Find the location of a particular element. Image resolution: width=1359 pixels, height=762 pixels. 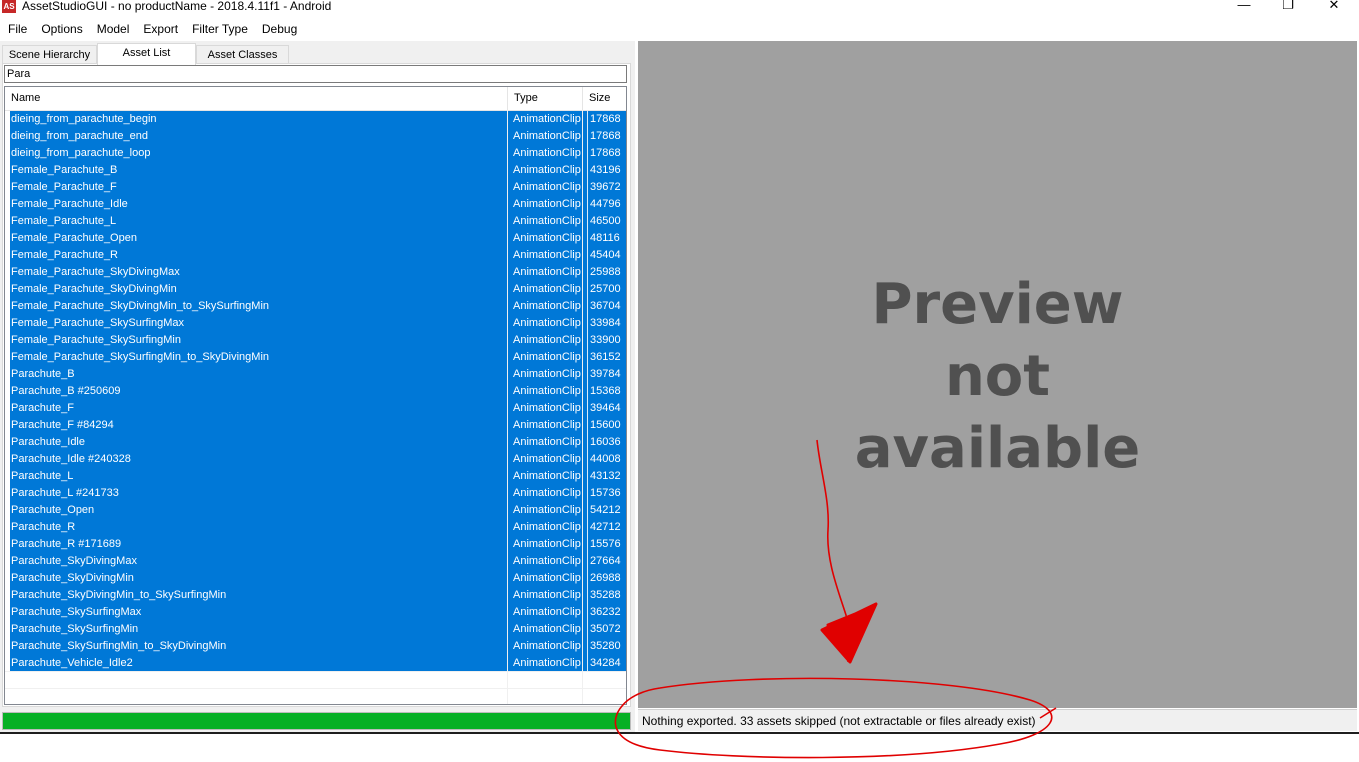

table-row: Female_Parachute_R AnimationClip 45404 is located at coordinates (318, 255).